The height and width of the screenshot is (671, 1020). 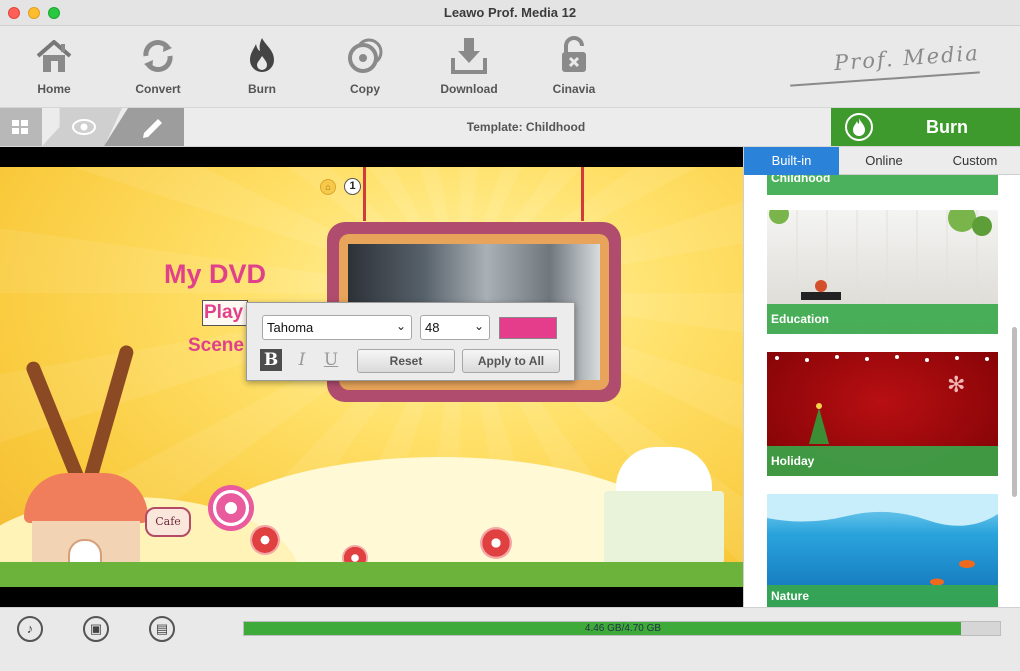 What do you see at coordinates (290, 327) in the screenshot?
I see `font-family-value: Tahoma` at bounding box center [290, 327].